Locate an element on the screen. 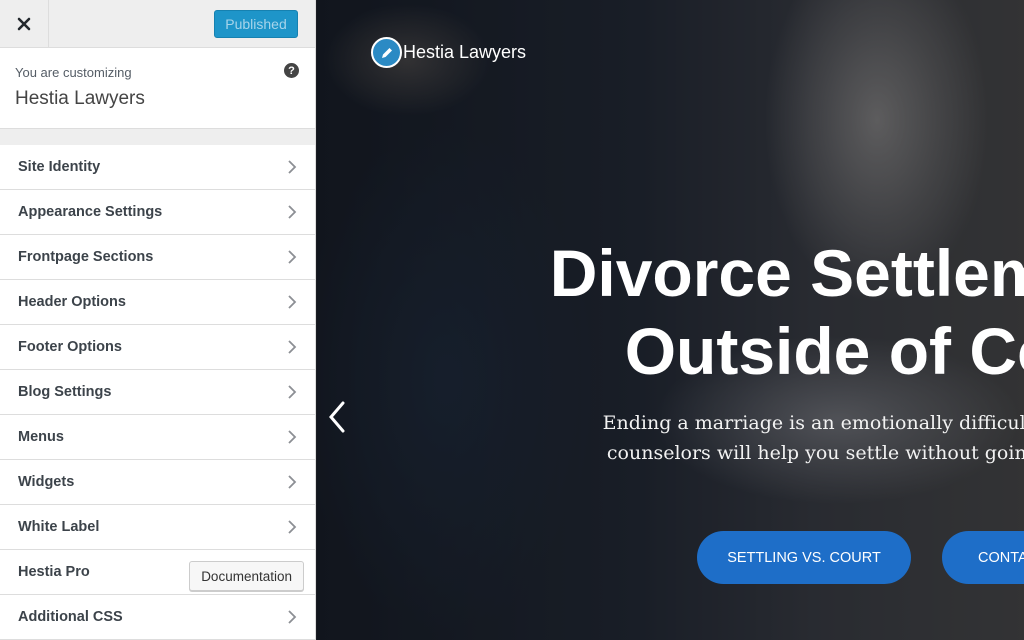 Image resolution: width=1024 pixels, height=640 pixels. menu-item-appearance-settings: Appearance Settings is located at coordinates (157, 212).